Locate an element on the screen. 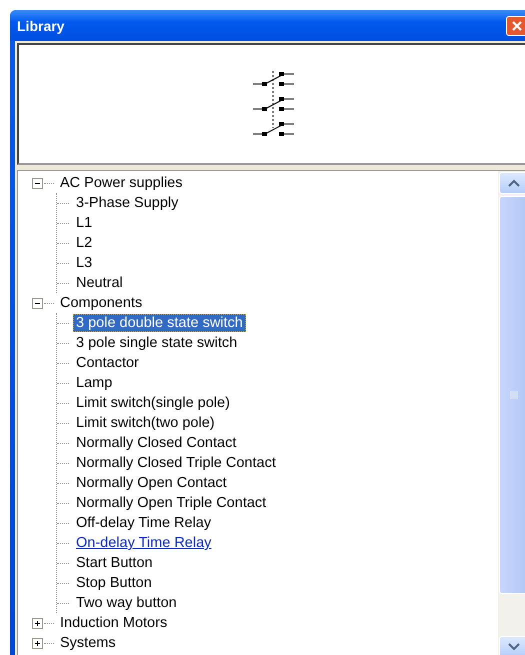 This screenshot has width=525, height=655. tree-item: 3 pole double state switch is located at coordinates (159, 323).